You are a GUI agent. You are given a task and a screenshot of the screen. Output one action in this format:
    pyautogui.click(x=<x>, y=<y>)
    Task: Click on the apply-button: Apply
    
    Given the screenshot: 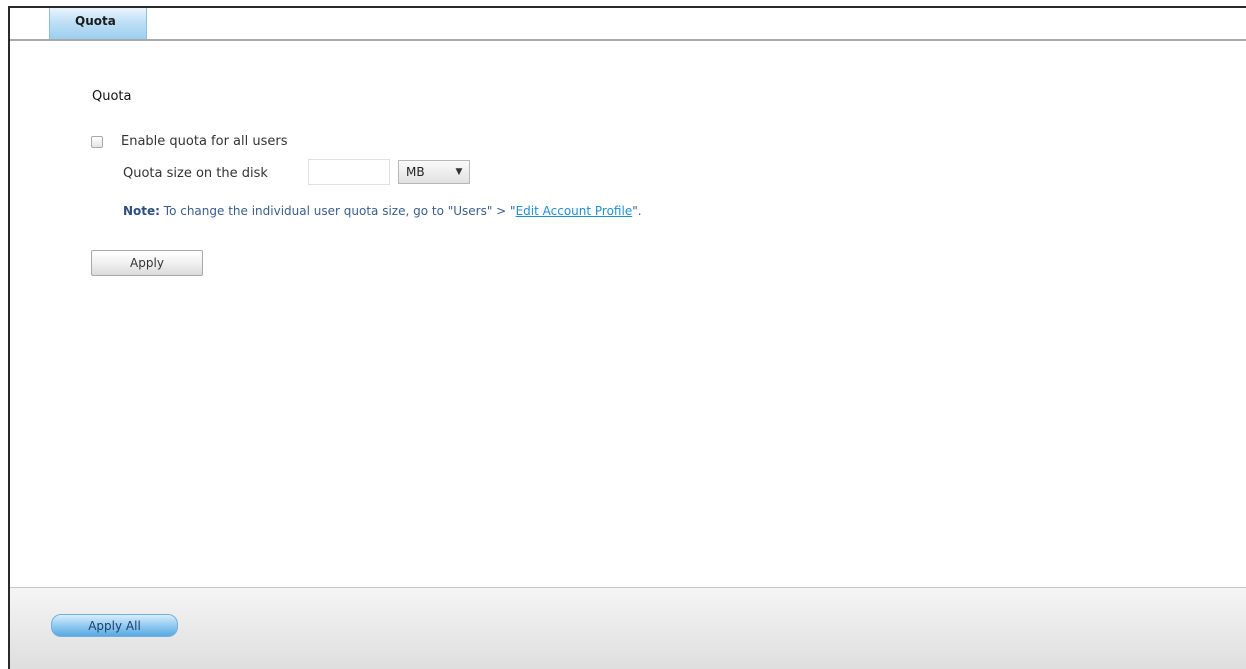 What is the action you would take?
    pyautogui.click(x=147, y=263)
    